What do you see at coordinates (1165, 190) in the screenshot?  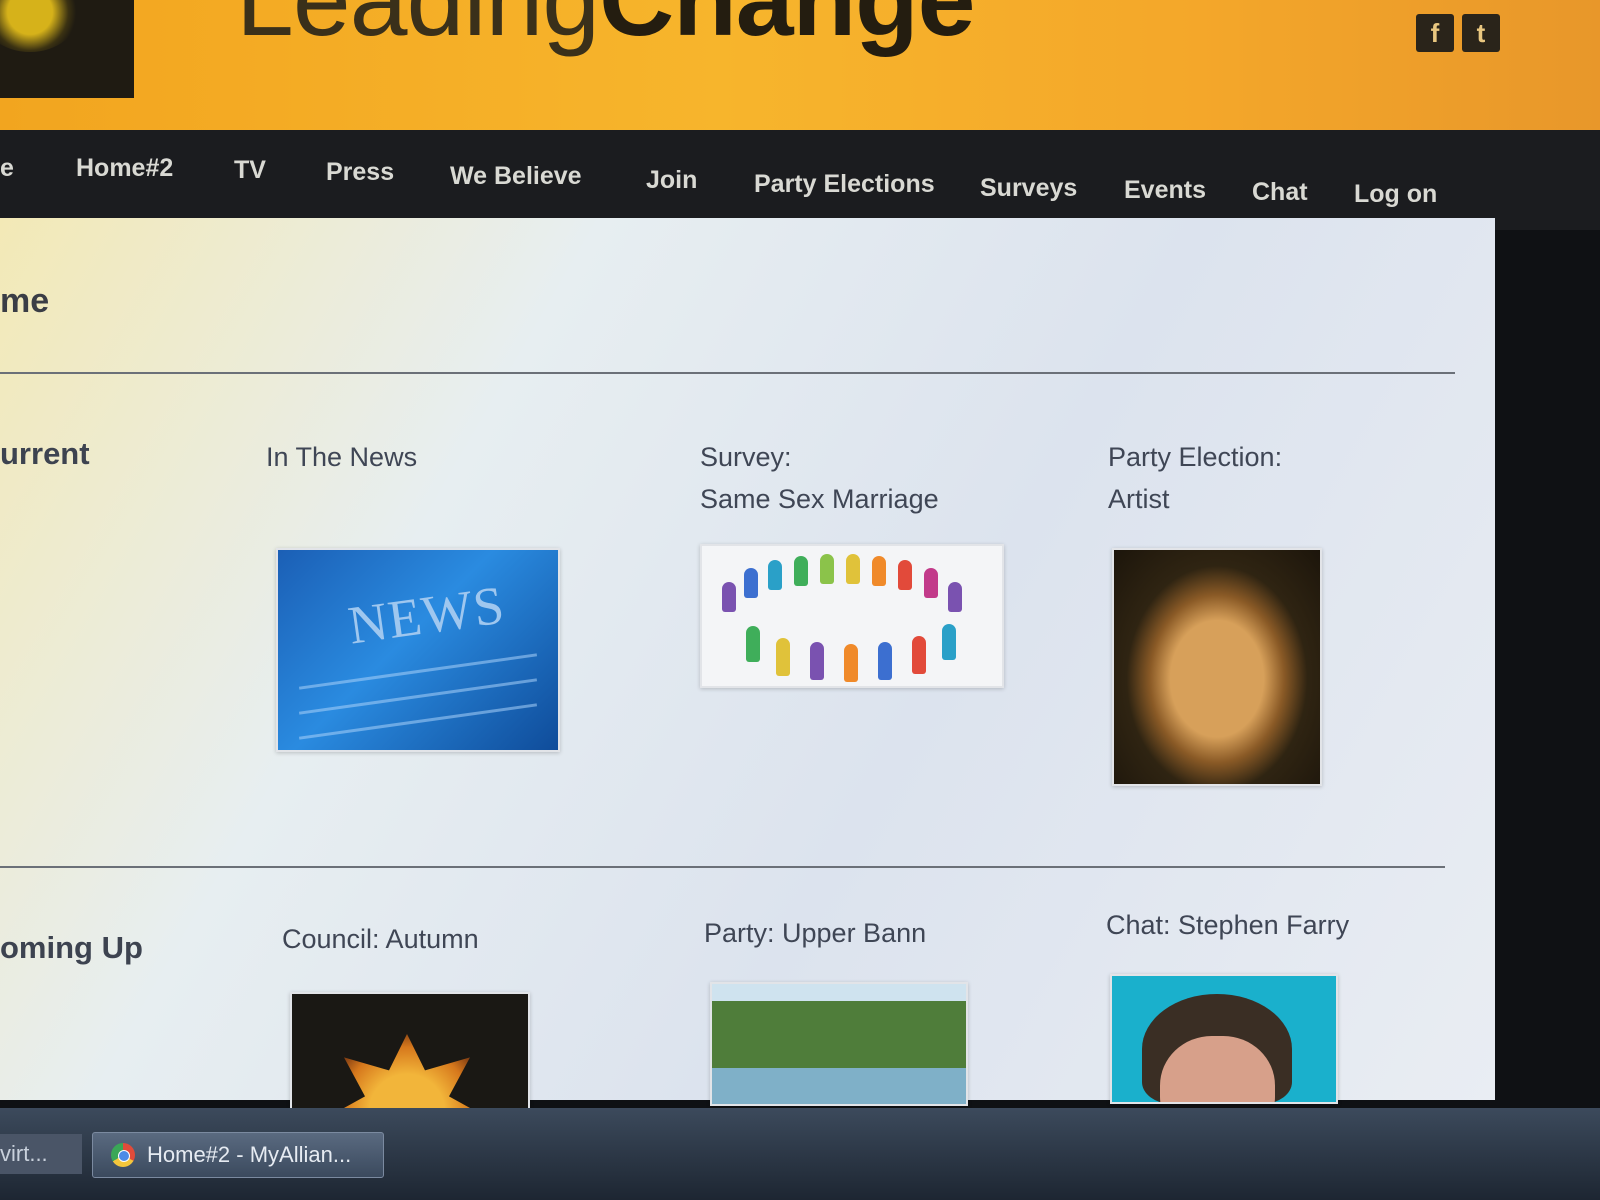 I see `nav-item-events: Events` at bounding box center [1165, 190].